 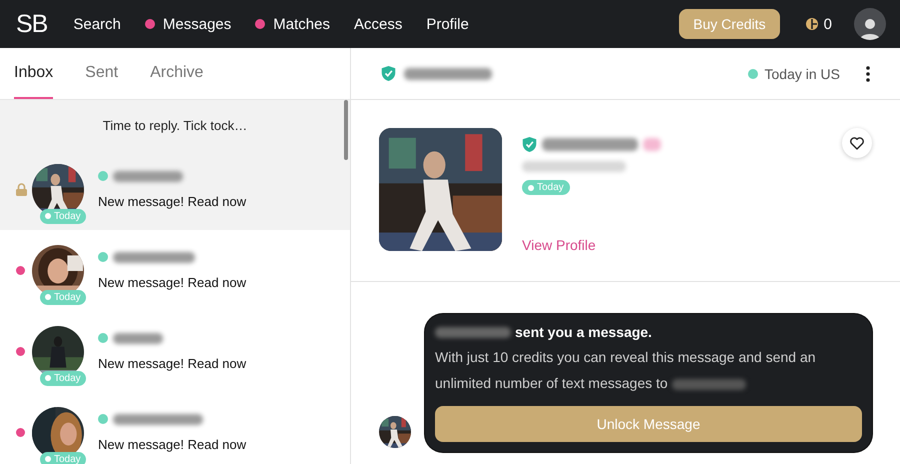 What do you see at coordinates (447, 24) in the screenshot?
I see `nav-link: Profile` at bounding box center [447, 24].